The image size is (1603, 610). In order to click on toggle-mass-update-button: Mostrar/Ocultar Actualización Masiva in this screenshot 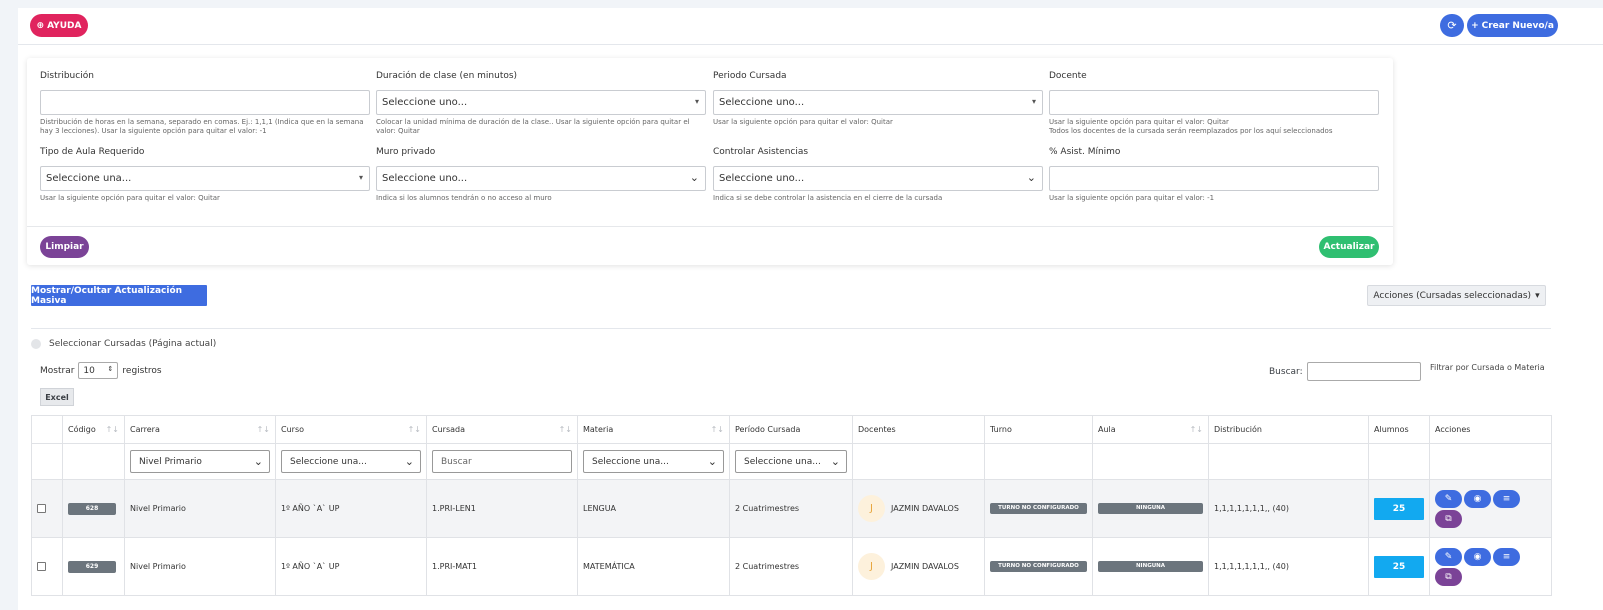, I will do `click(119, 295)`.